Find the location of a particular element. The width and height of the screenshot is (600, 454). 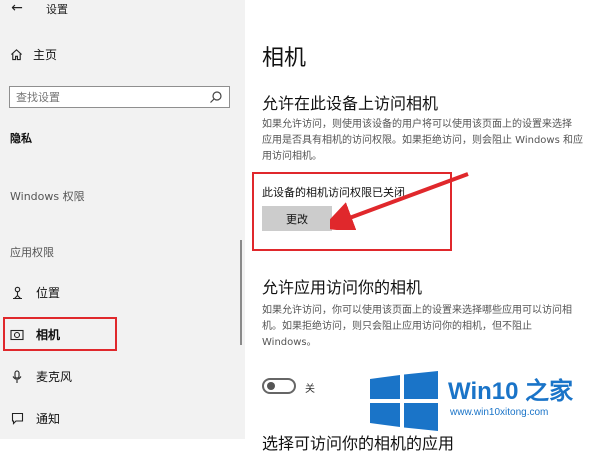

watermark: Win10 之家 www.win10xitong.com is located at coordinates (484, 402).